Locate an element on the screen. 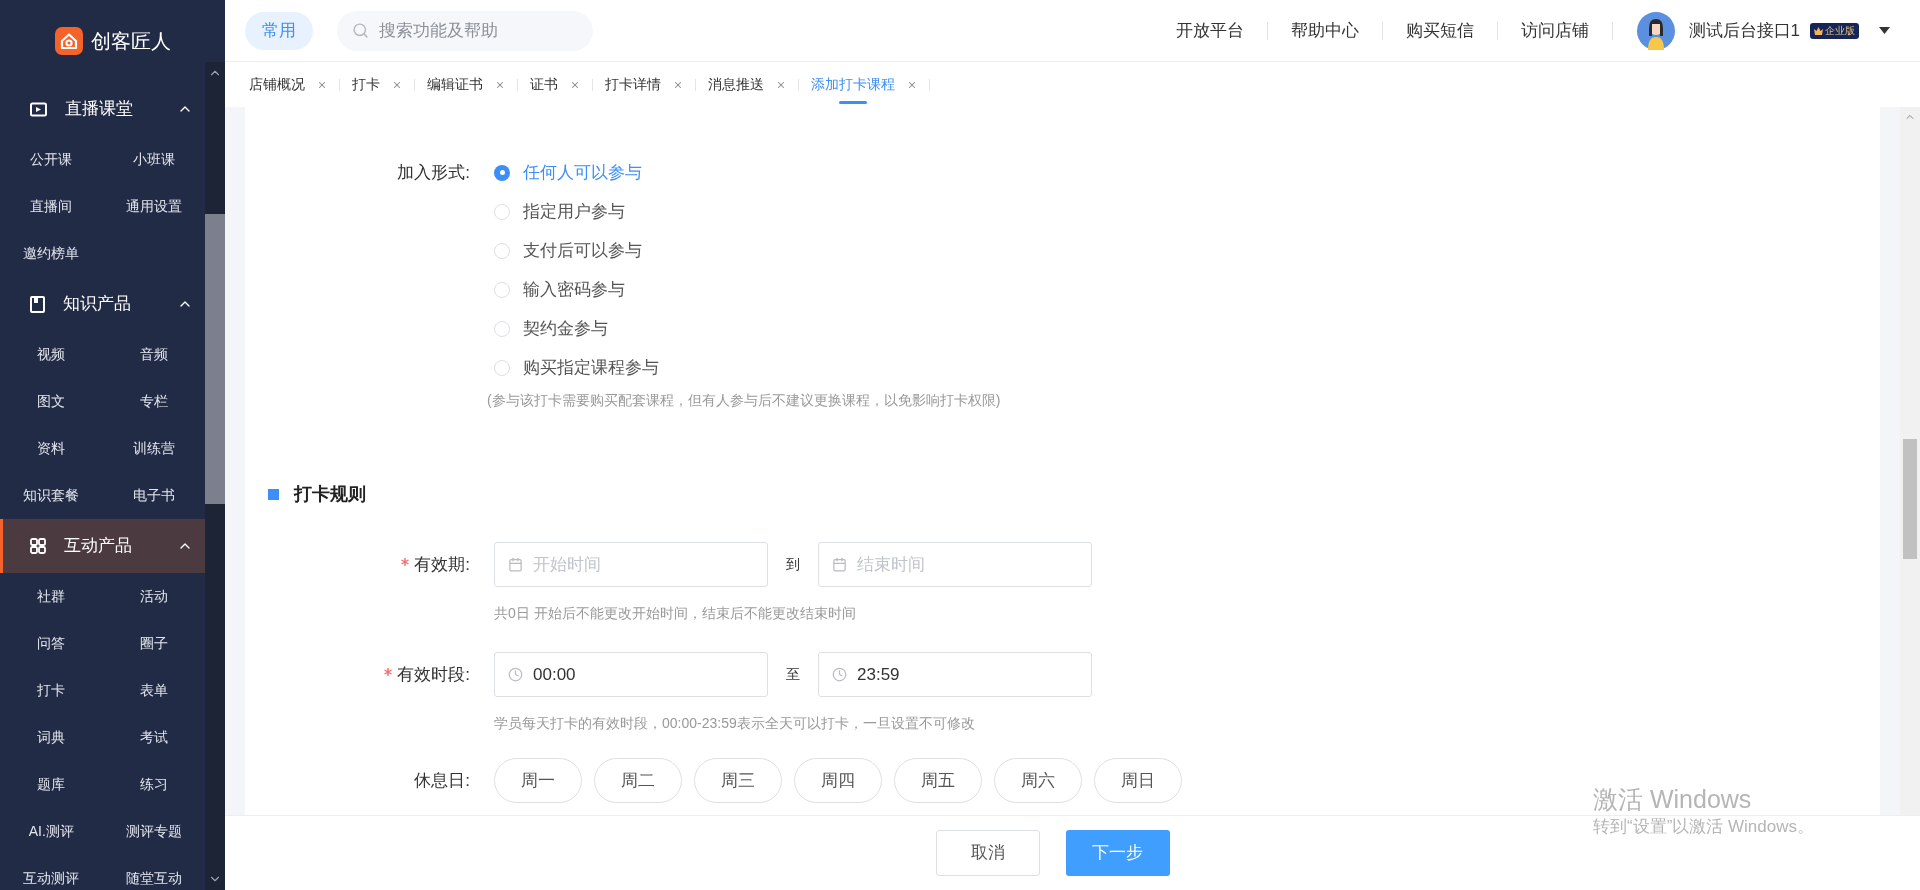 This screenshot has height=890, width=1920. sidebar-item: 知识套餐 is located at coordinates (51, 495).